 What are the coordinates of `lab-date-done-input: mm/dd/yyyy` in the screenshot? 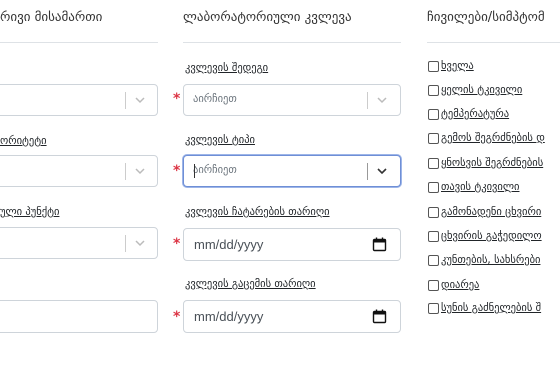 It's located at (292, 244).